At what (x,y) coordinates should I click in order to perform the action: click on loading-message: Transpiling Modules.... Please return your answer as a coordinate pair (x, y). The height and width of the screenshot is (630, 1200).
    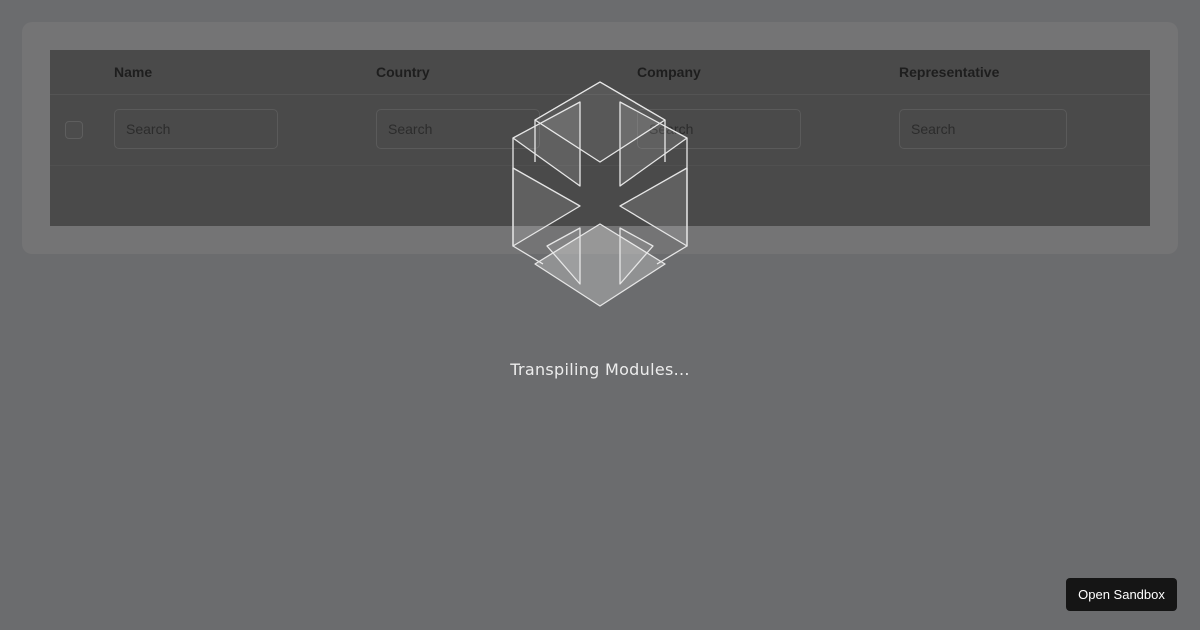
    Looking at the image, I should click on (600, 369).